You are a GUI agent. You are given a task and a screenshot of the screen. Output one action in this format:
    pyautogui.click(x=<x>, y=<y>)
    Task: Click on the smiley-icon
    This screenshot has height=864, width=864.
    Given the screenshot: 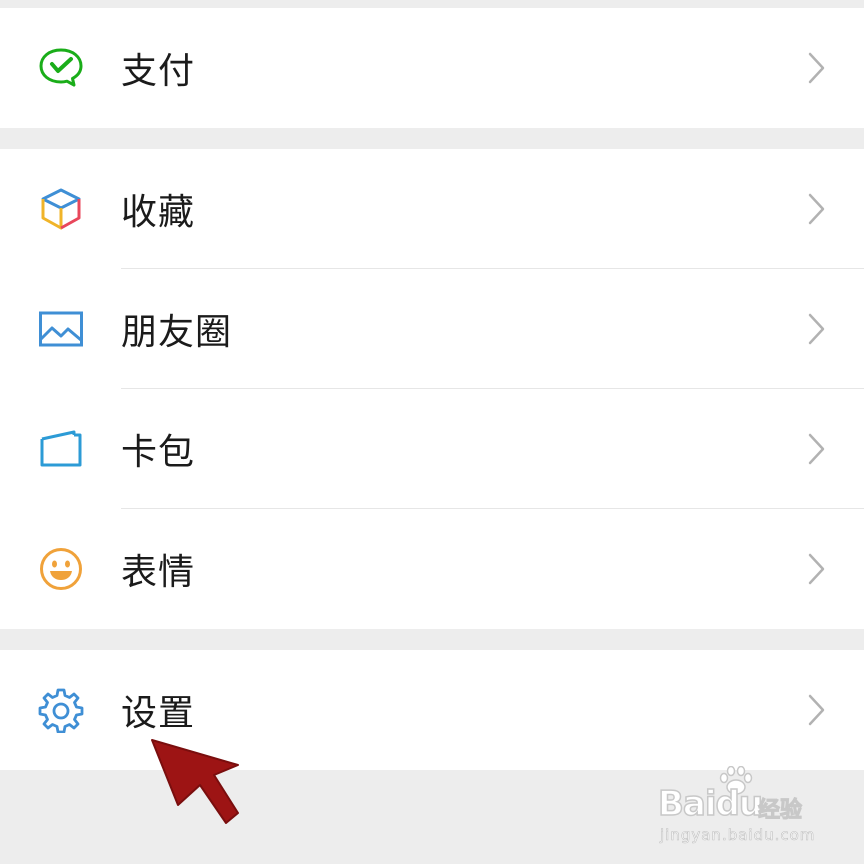 What is the action you would take?
    pyautogui.click(x=61, y=569)
    